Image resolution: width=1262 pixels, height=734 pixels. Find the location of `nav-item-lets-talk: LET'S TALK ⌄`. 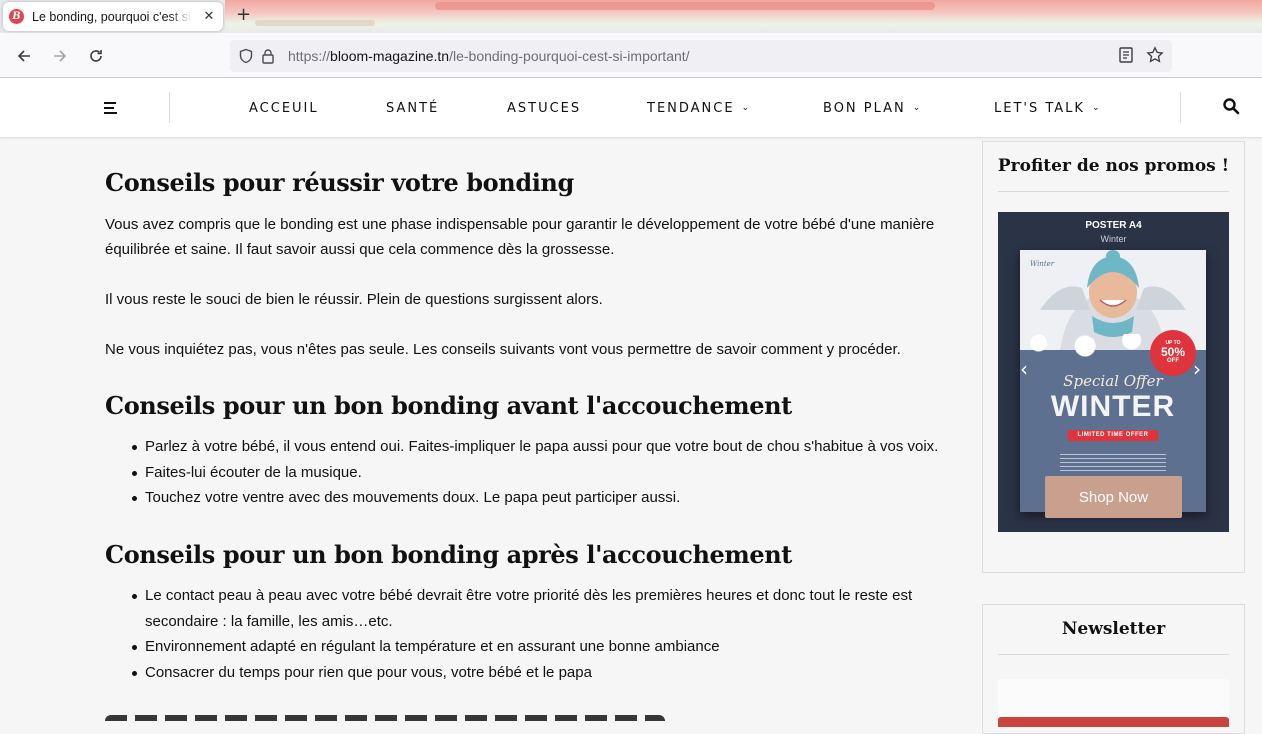

nav-item-lets-talk: LET'S TALK ⌄ is located at coordinates (1047, 108).